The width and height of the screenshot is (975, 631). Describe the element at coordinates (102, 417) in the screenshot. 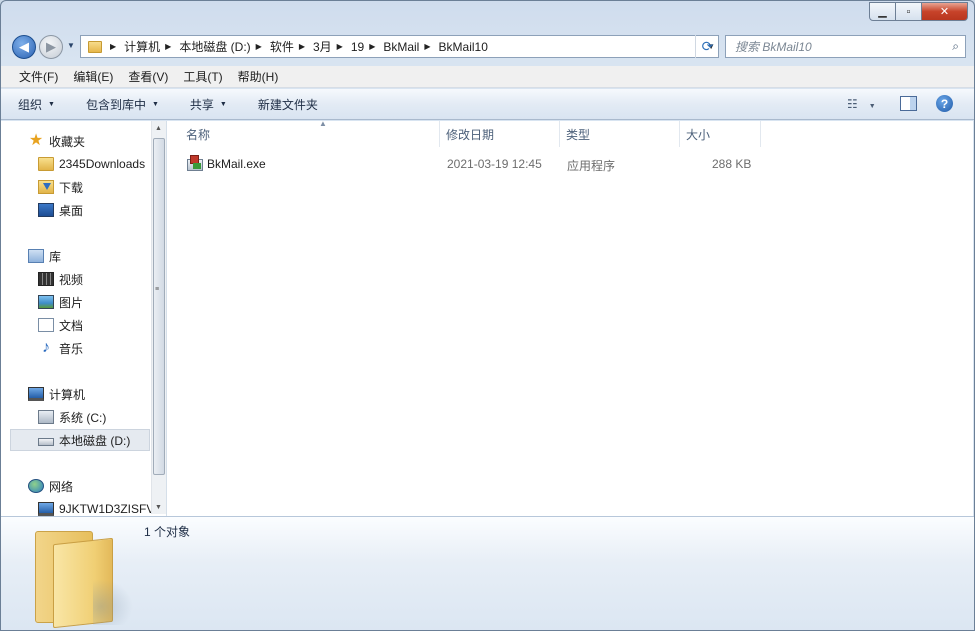

I see `nav-item-drive-c: 系统 (C:)` at that location.